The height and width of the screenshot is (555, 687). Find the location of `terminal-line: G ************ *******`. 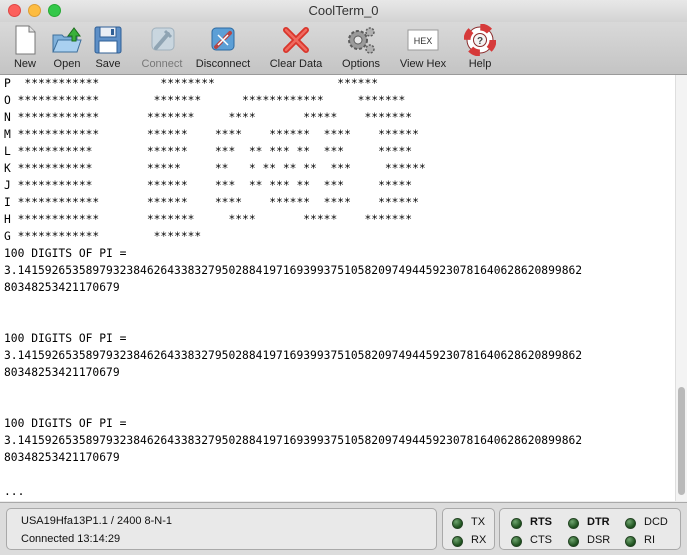

terminal-line: G ************ ******* is located at coordinates (103, 236).